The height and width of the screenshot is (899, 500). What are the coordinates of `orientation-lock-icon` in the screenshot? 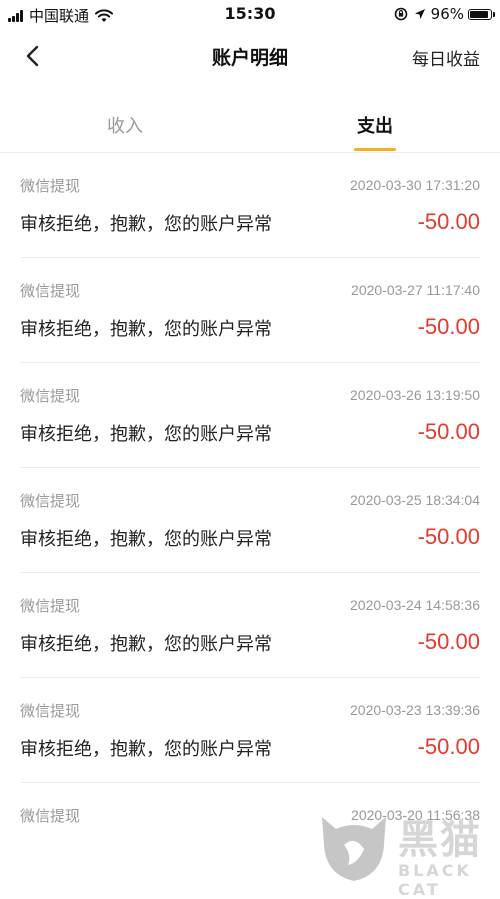 It's located at (400, 14).